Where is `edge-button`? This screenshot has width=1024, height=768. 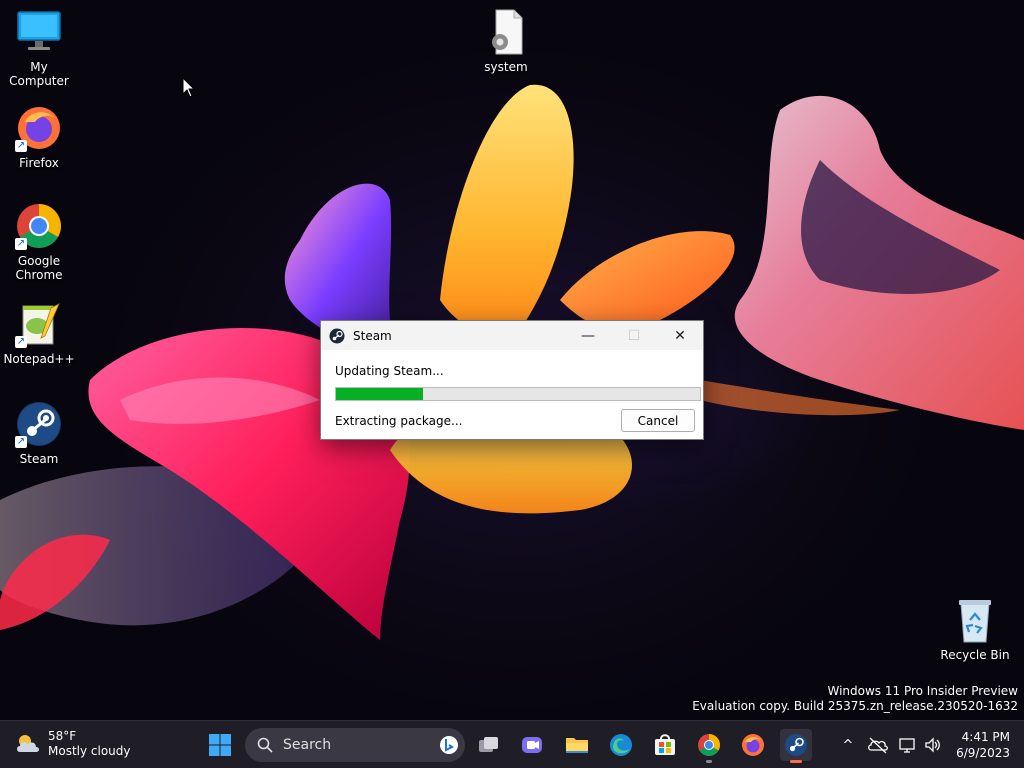
edge-button is located at coordinates (621, 745).